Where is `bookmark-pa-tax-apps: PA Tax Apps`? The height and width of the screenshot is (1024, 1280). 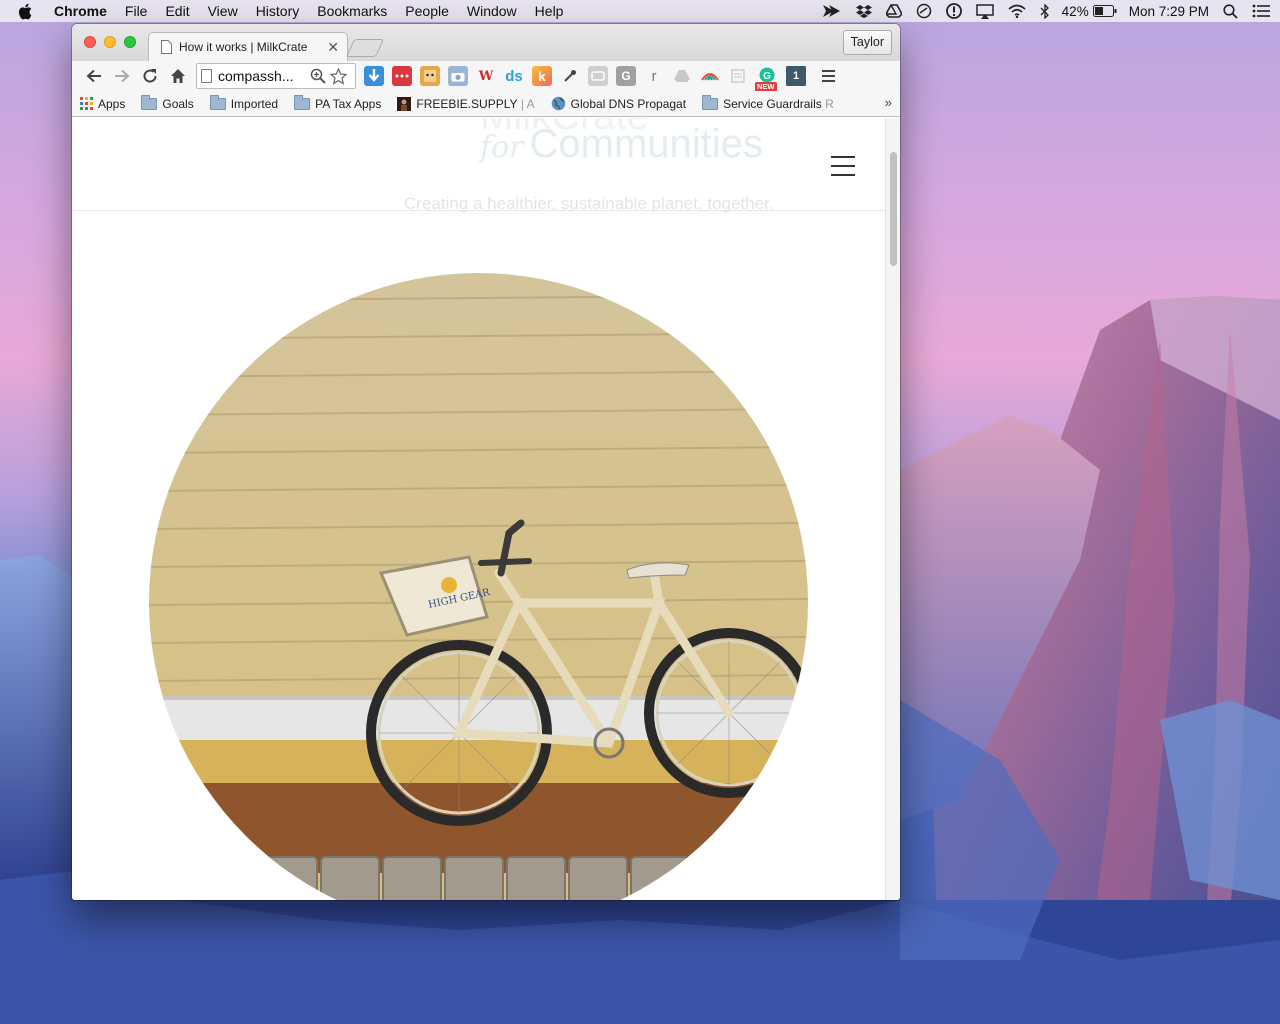
bookmark-pa-tax-apps: PA Tax Apps is located at coordinates (338, 102).